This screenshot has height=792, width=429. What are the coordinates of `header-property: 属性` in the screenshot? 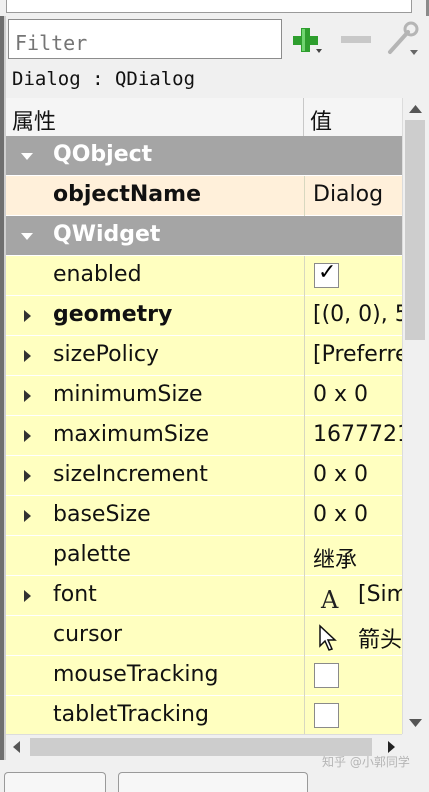 It's located at (155, 117).